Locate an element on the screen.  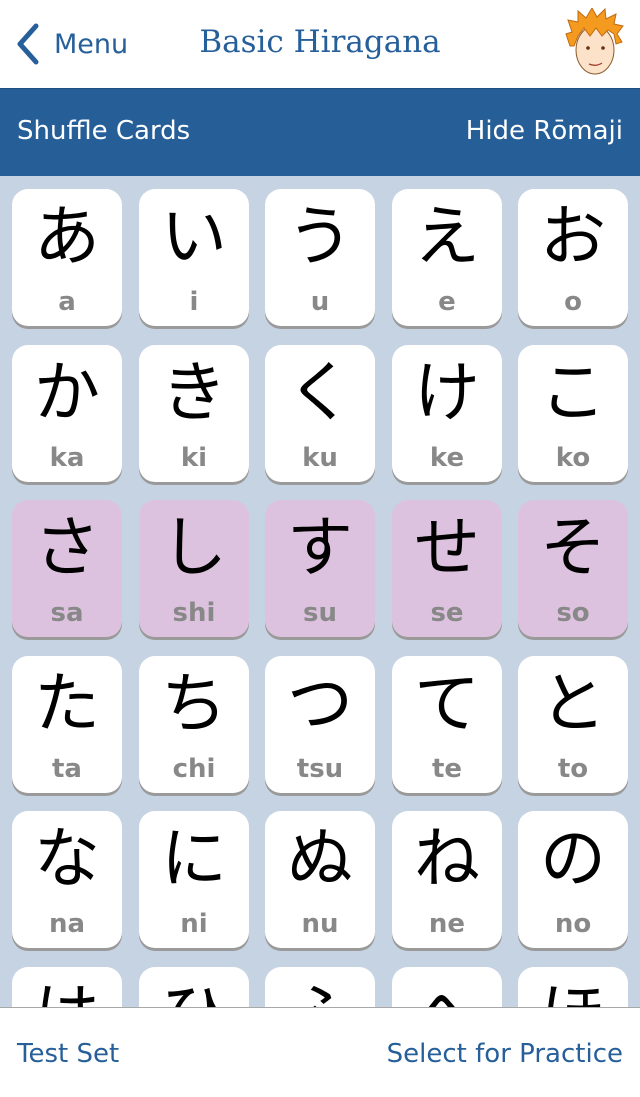
romaji-label: no is located at coordinates (573, 924).